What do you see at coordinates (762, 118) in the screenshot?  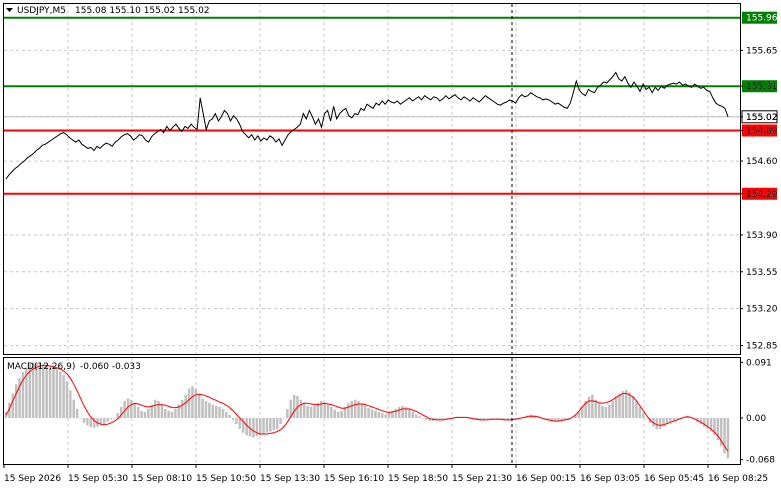 I see `price-axis-tick-label: 155.02` at bounding box center [762, 118].